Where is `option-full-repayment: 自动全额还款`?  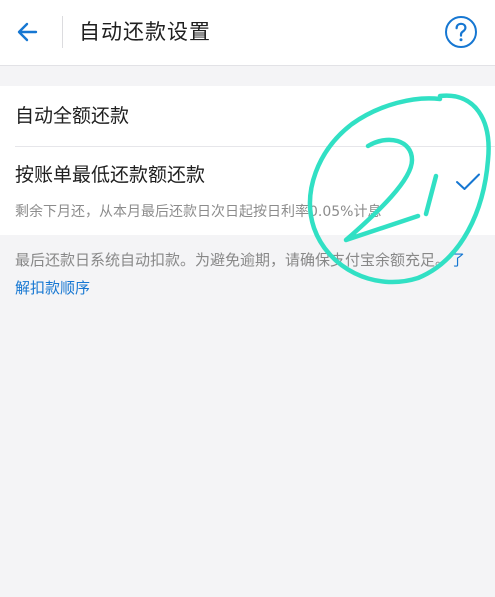
option-full-repayment: 自动全额还款 is located at coordinates (247, 116).